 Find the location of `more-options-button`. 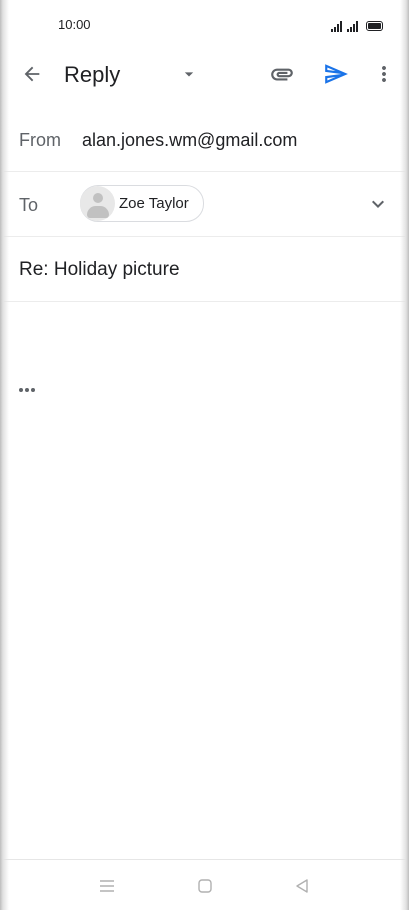

more-options-button is located at coordinates (384, 74).